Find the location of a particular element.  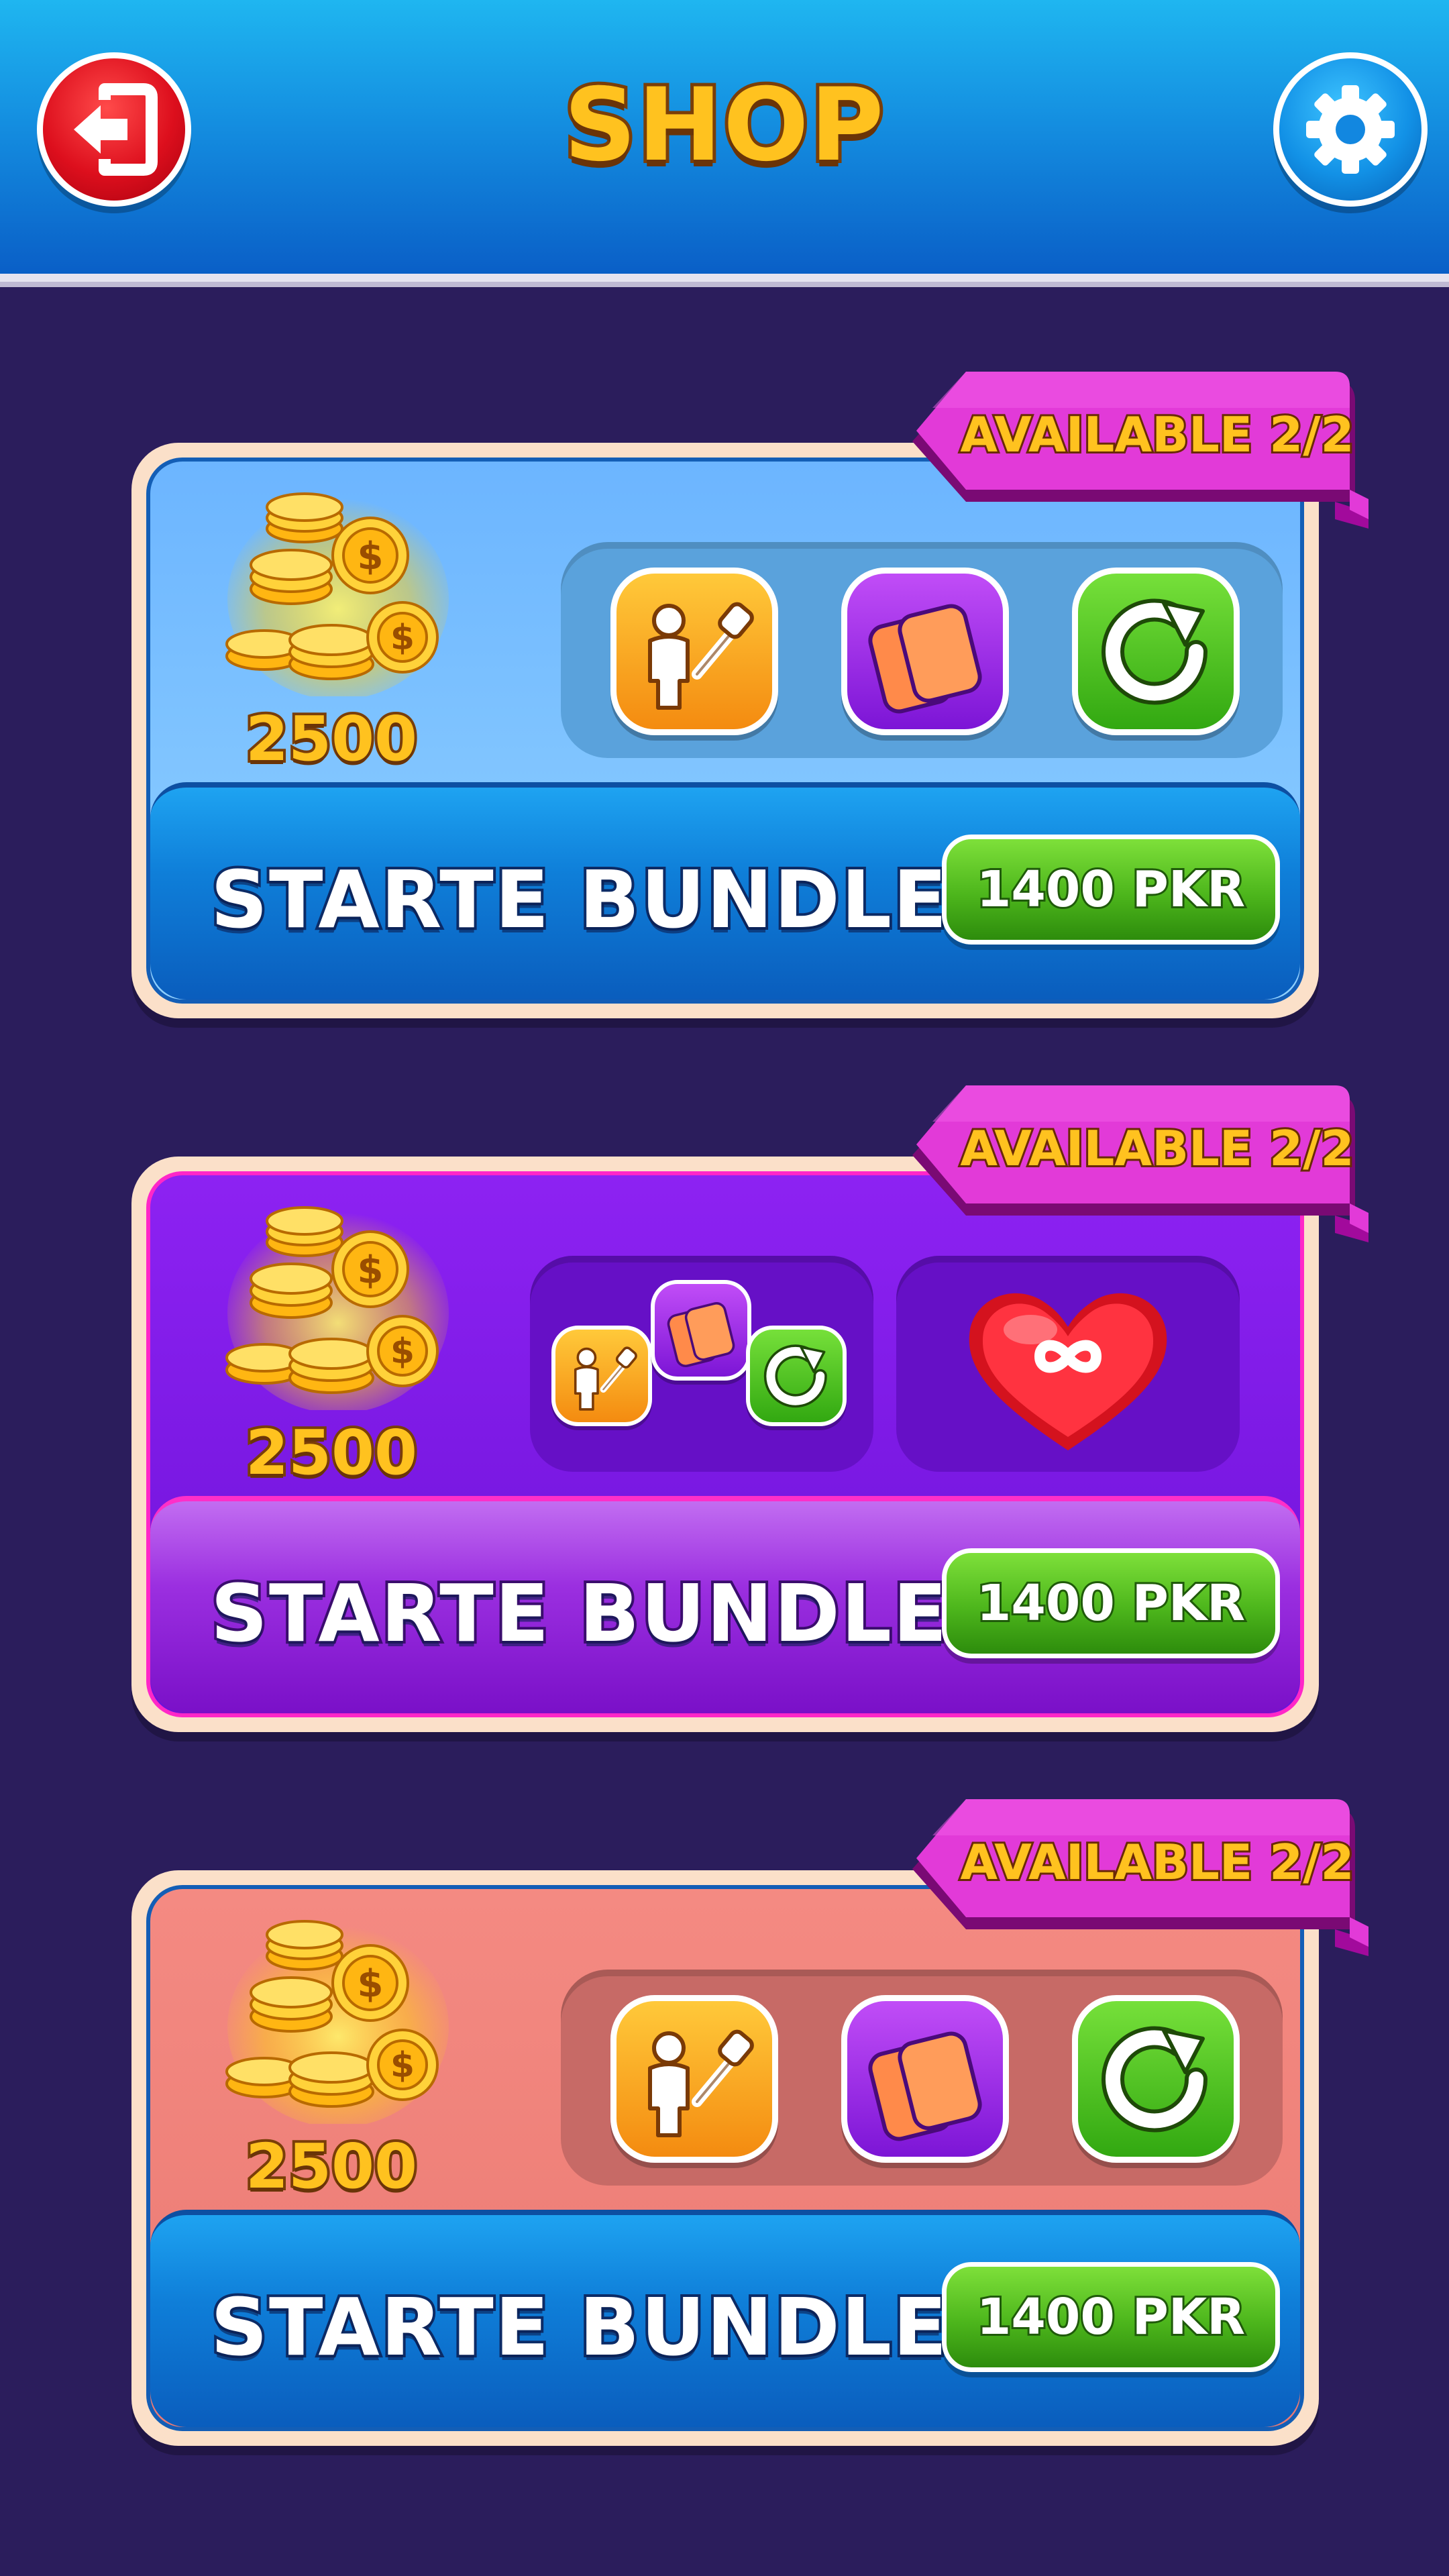

gear-icon is located at coordinates (1350, 129).